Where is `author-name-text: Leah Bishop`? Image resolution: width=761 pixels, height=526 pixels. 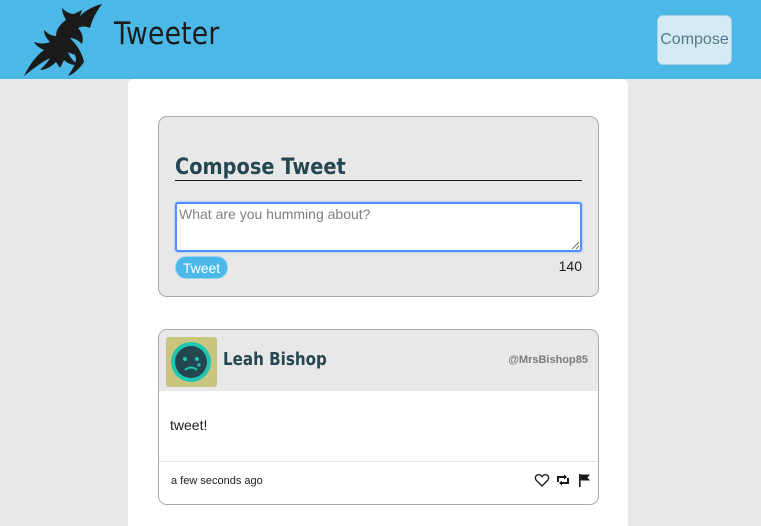 author-name-text: Leah Bishop is located at coordinates (275, 359).